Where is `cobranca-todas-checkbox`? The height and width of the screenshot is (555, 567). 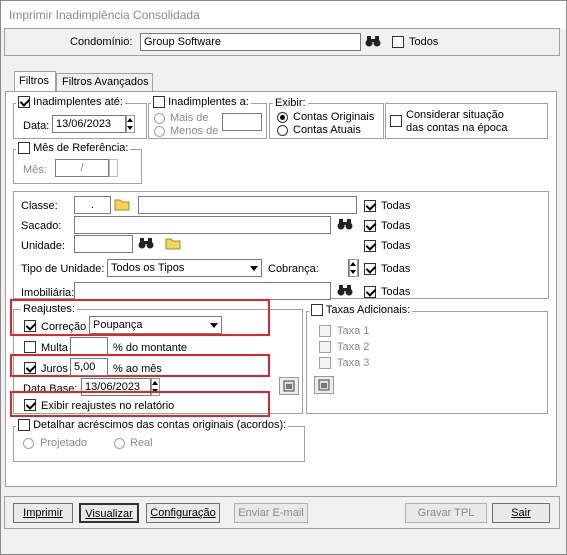 cobranca-todas-checkbox is located at coordinates (370, 269).